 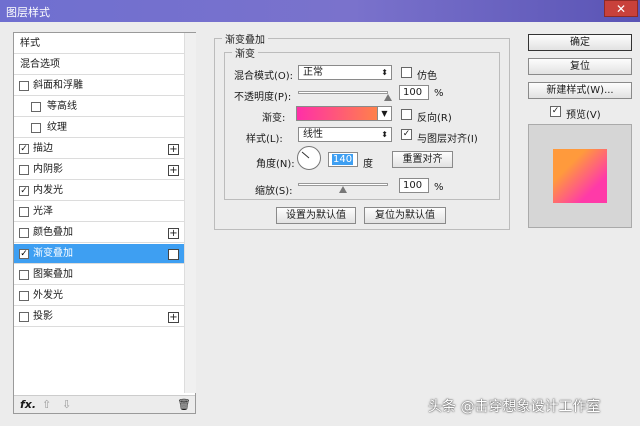 What do you see at coordinates (316, 215) in the screenshot?
I see `set-as-default-button: 设置为默认值` at bounding box center [316, 215].